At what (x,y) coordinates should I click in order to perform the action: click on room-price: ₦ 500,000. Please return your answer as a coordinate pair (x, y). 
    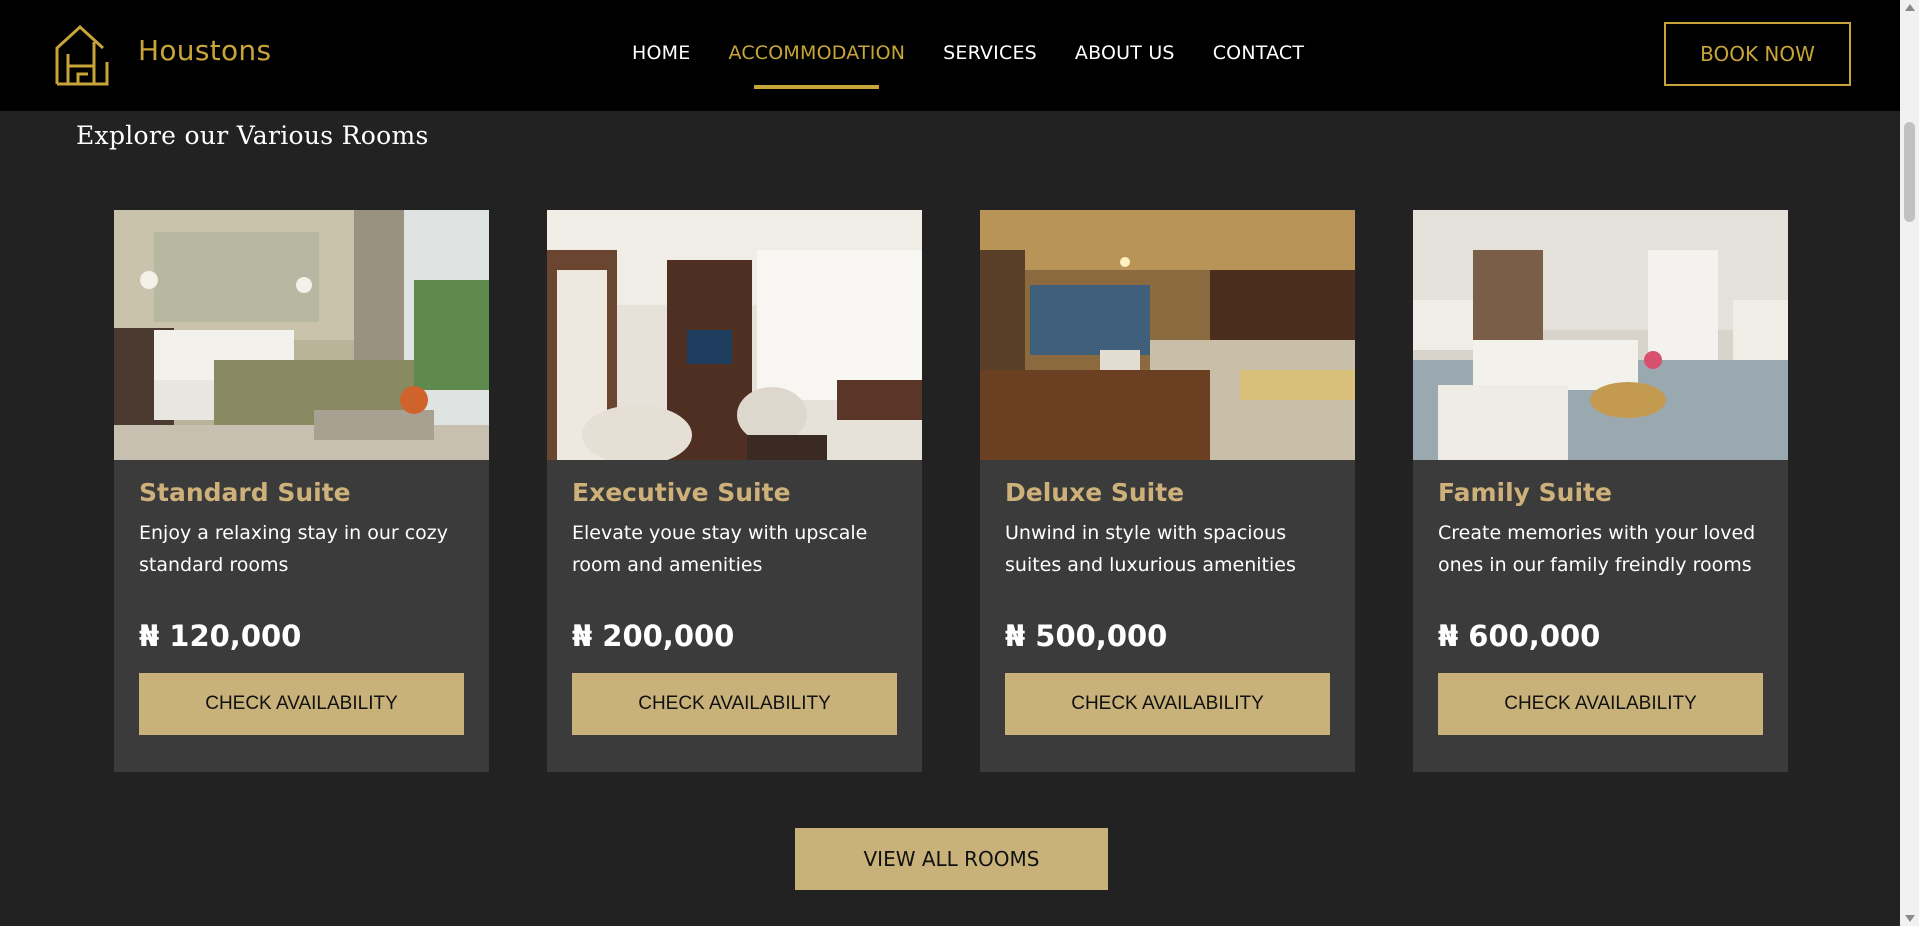
    Looking at the image, I should click on (1086, 636).